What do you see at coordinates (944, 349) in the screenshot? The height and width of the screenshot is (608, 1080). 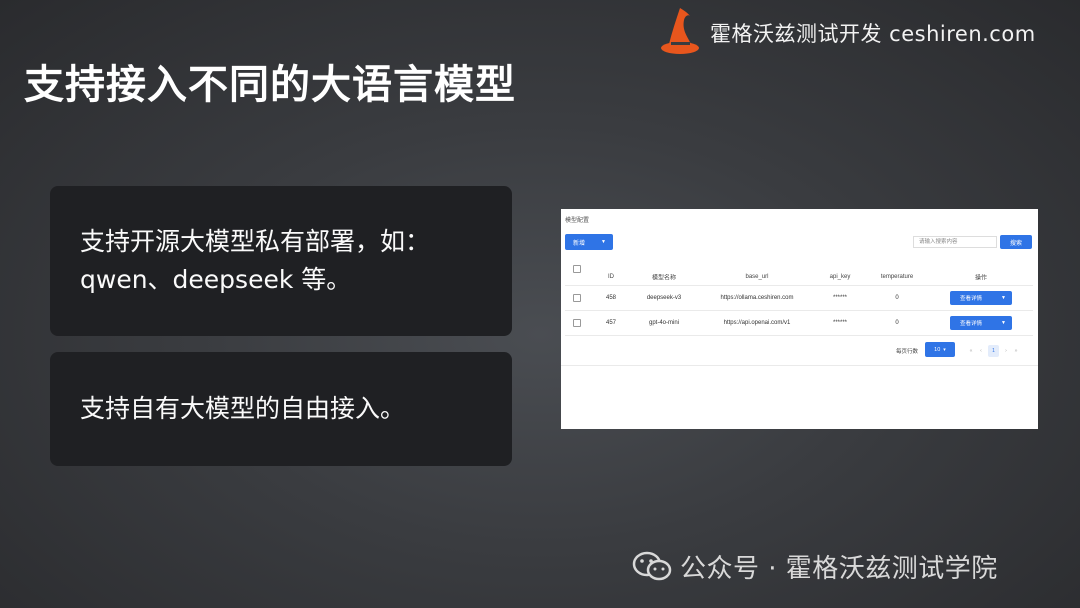 I see `chevron-down-icon: ▾` at bounding box center [944, 349].